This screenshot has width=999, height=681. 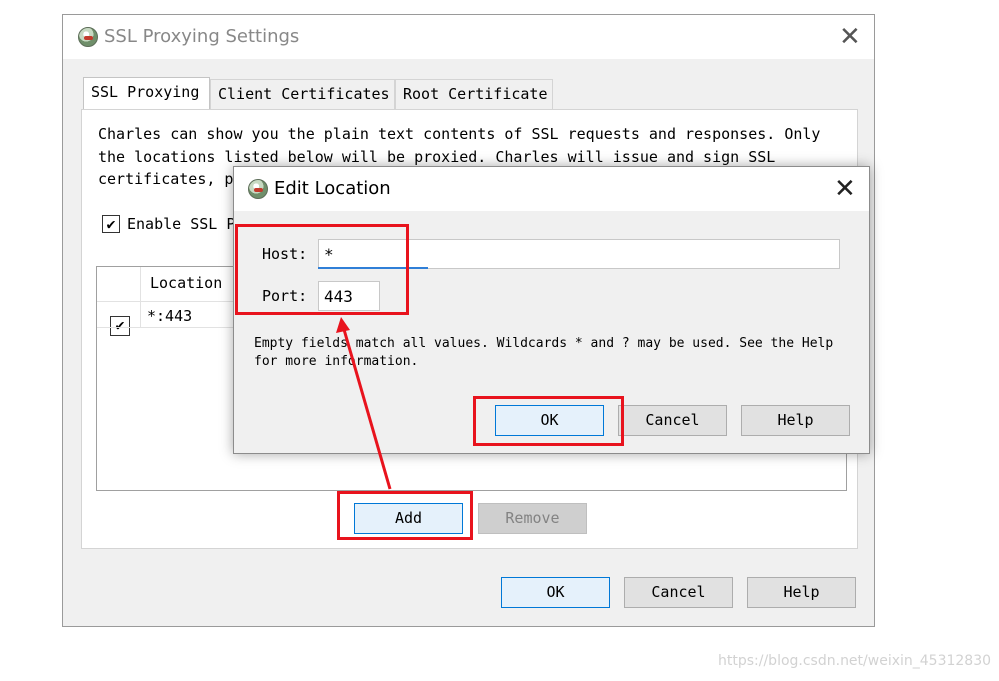 I want to click on annotation-arrow, so click(x=364, y=403).